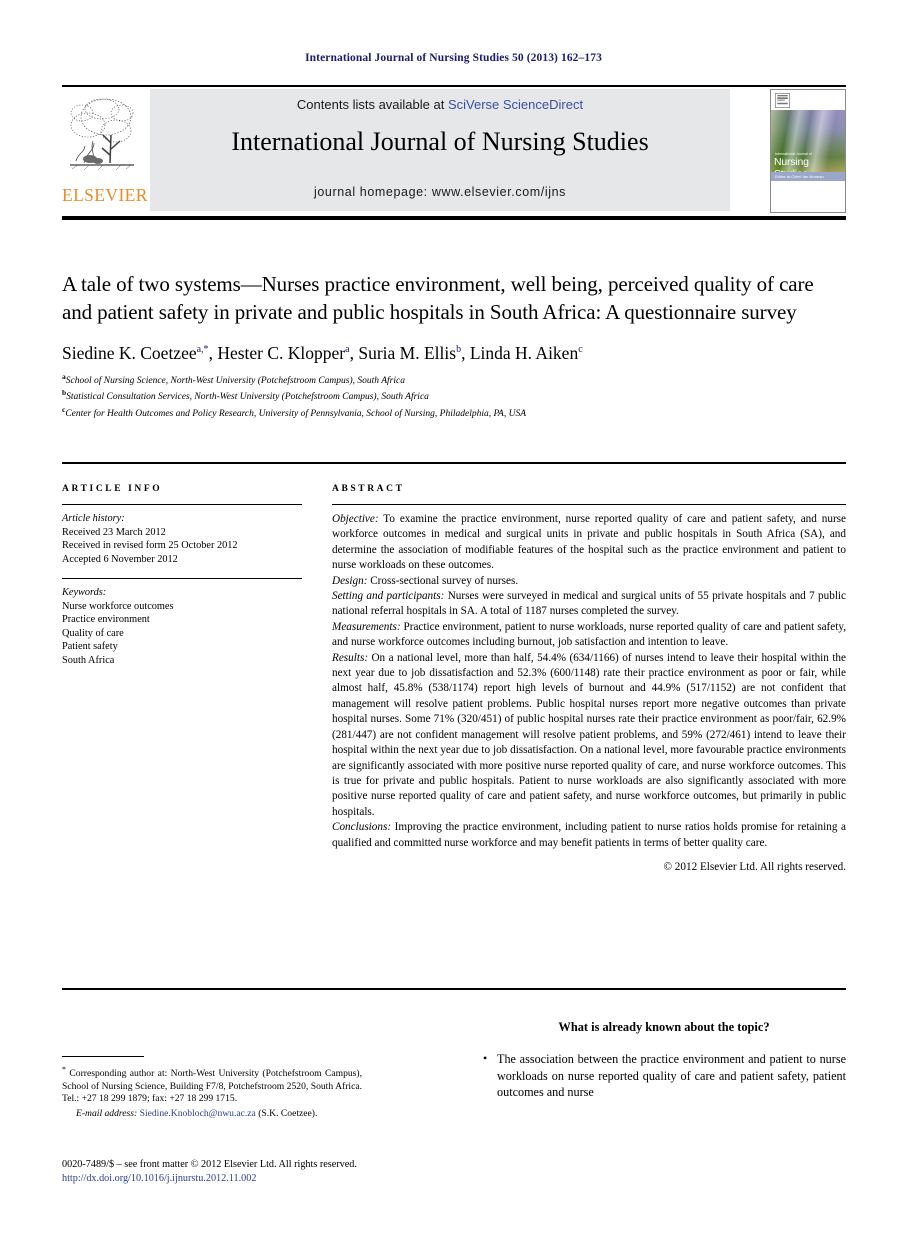 This screenshot has width=907, height=1238. I want to click on cover-strip: Editor-in-Chief: Ian Norman, so click(808, 176).